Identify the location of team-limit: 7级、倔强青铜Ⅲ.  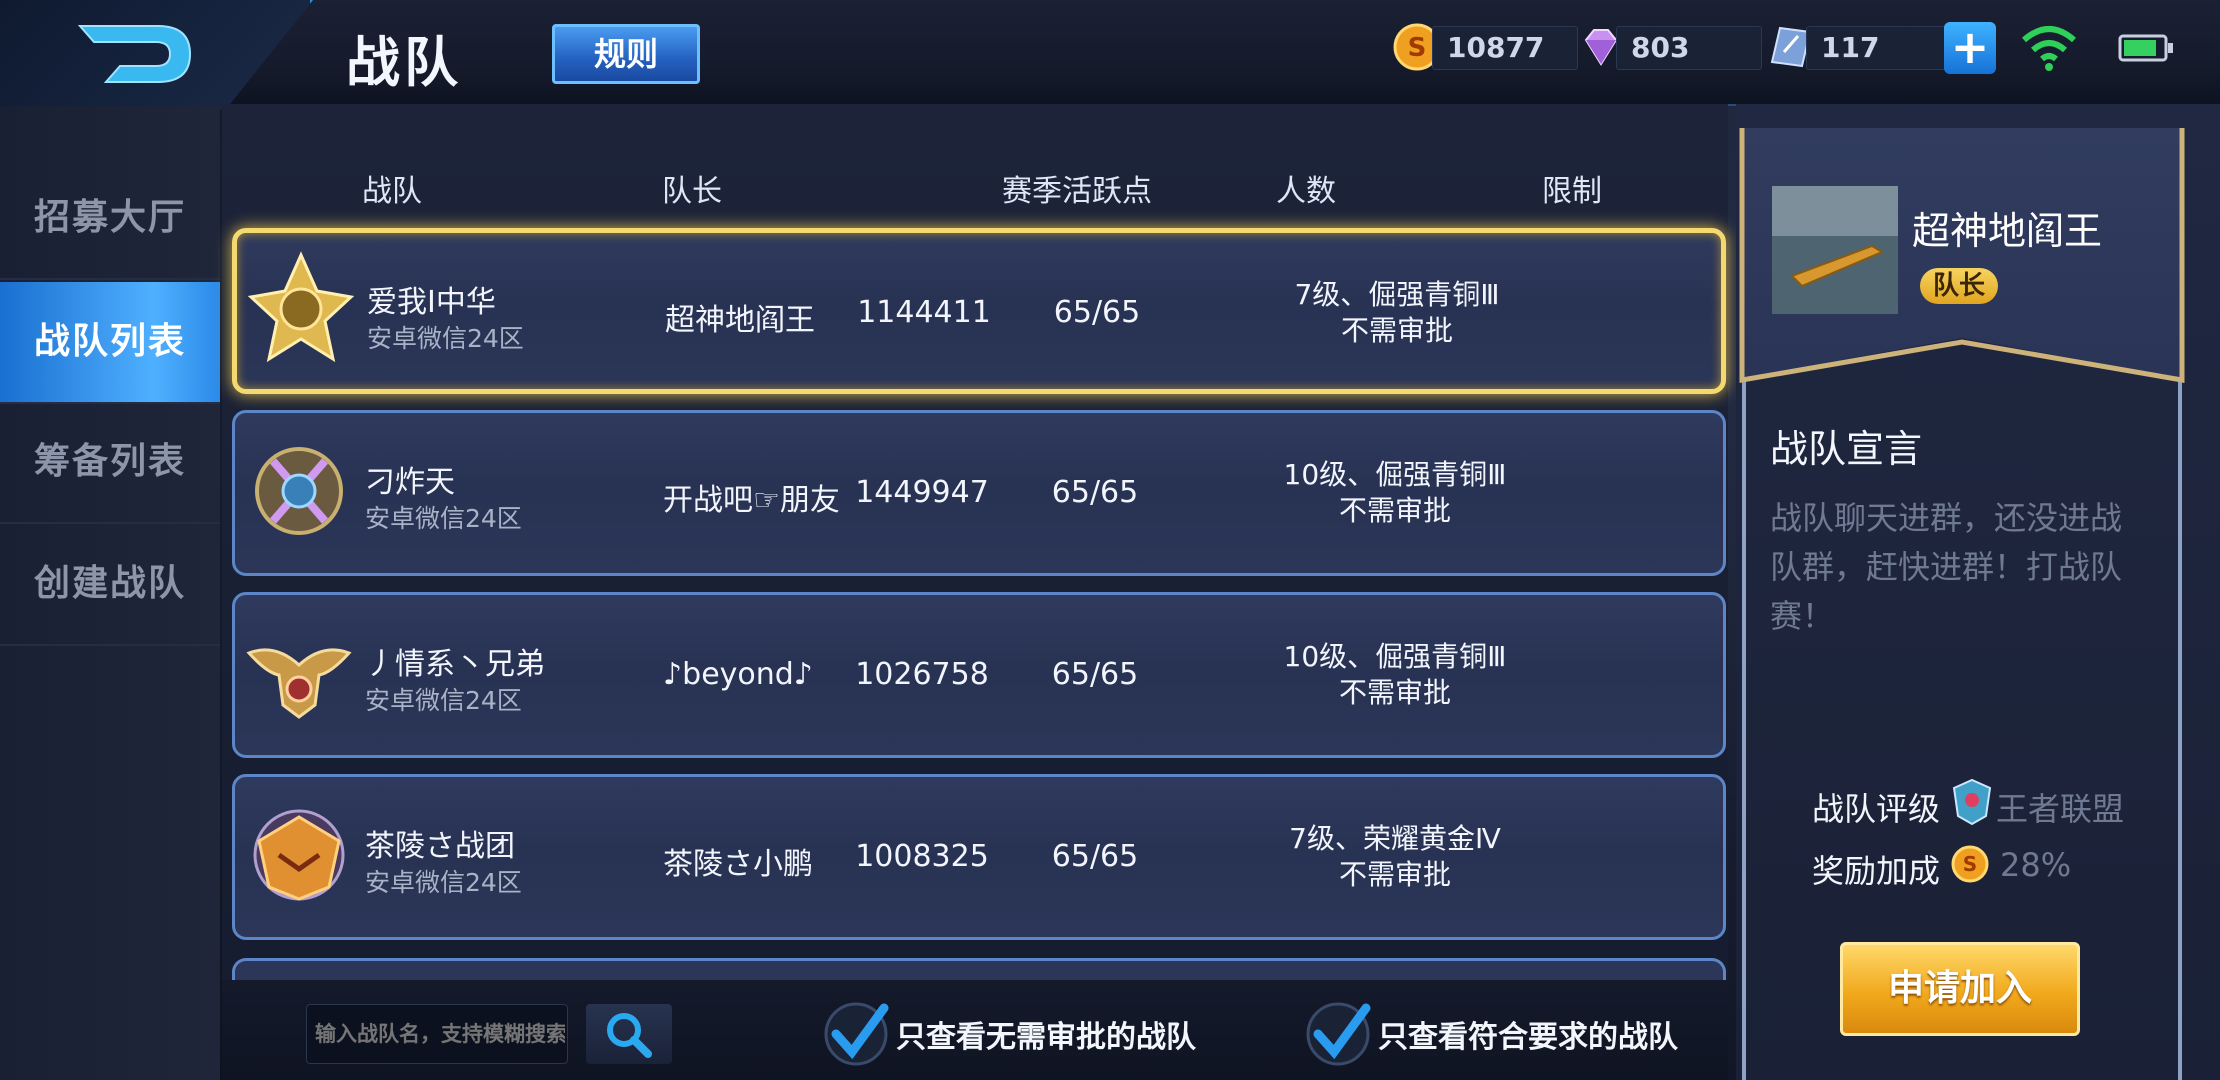
(1397, 294).